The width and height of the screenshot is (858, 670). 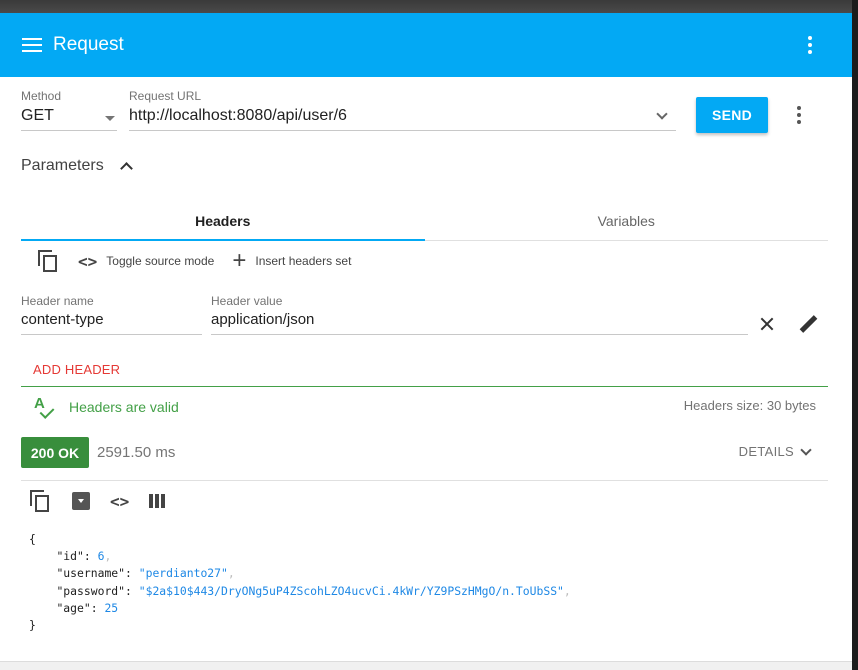 I want to click on json-line: "age": 25, so click(x=87, y=607).